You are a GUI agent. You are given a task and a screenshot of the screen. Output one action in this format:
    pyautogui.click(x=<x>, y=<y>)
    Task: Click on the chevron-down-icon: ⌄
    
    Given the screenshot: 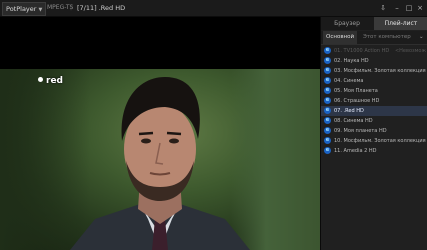 What is the action you would take?
    pyautogui.click(x=421, y=37)
    